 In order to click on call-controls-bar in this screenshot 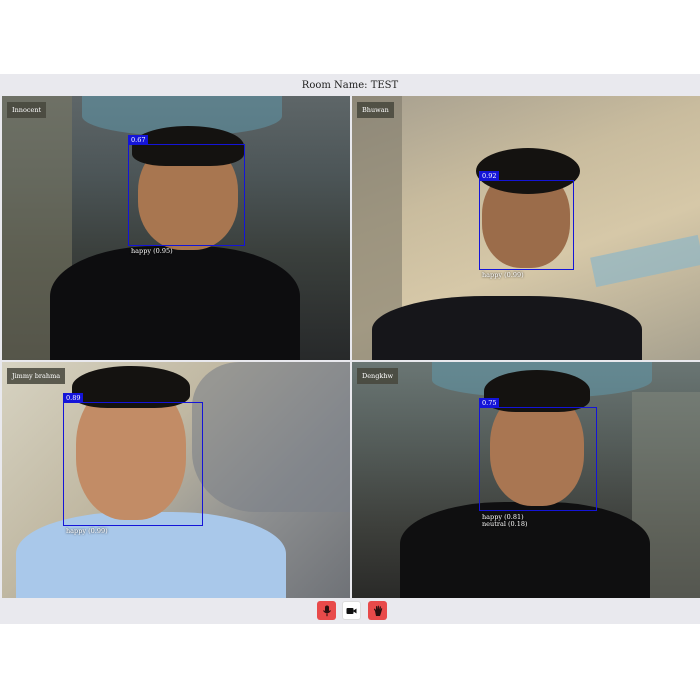, I will do `click(350, 611)`.